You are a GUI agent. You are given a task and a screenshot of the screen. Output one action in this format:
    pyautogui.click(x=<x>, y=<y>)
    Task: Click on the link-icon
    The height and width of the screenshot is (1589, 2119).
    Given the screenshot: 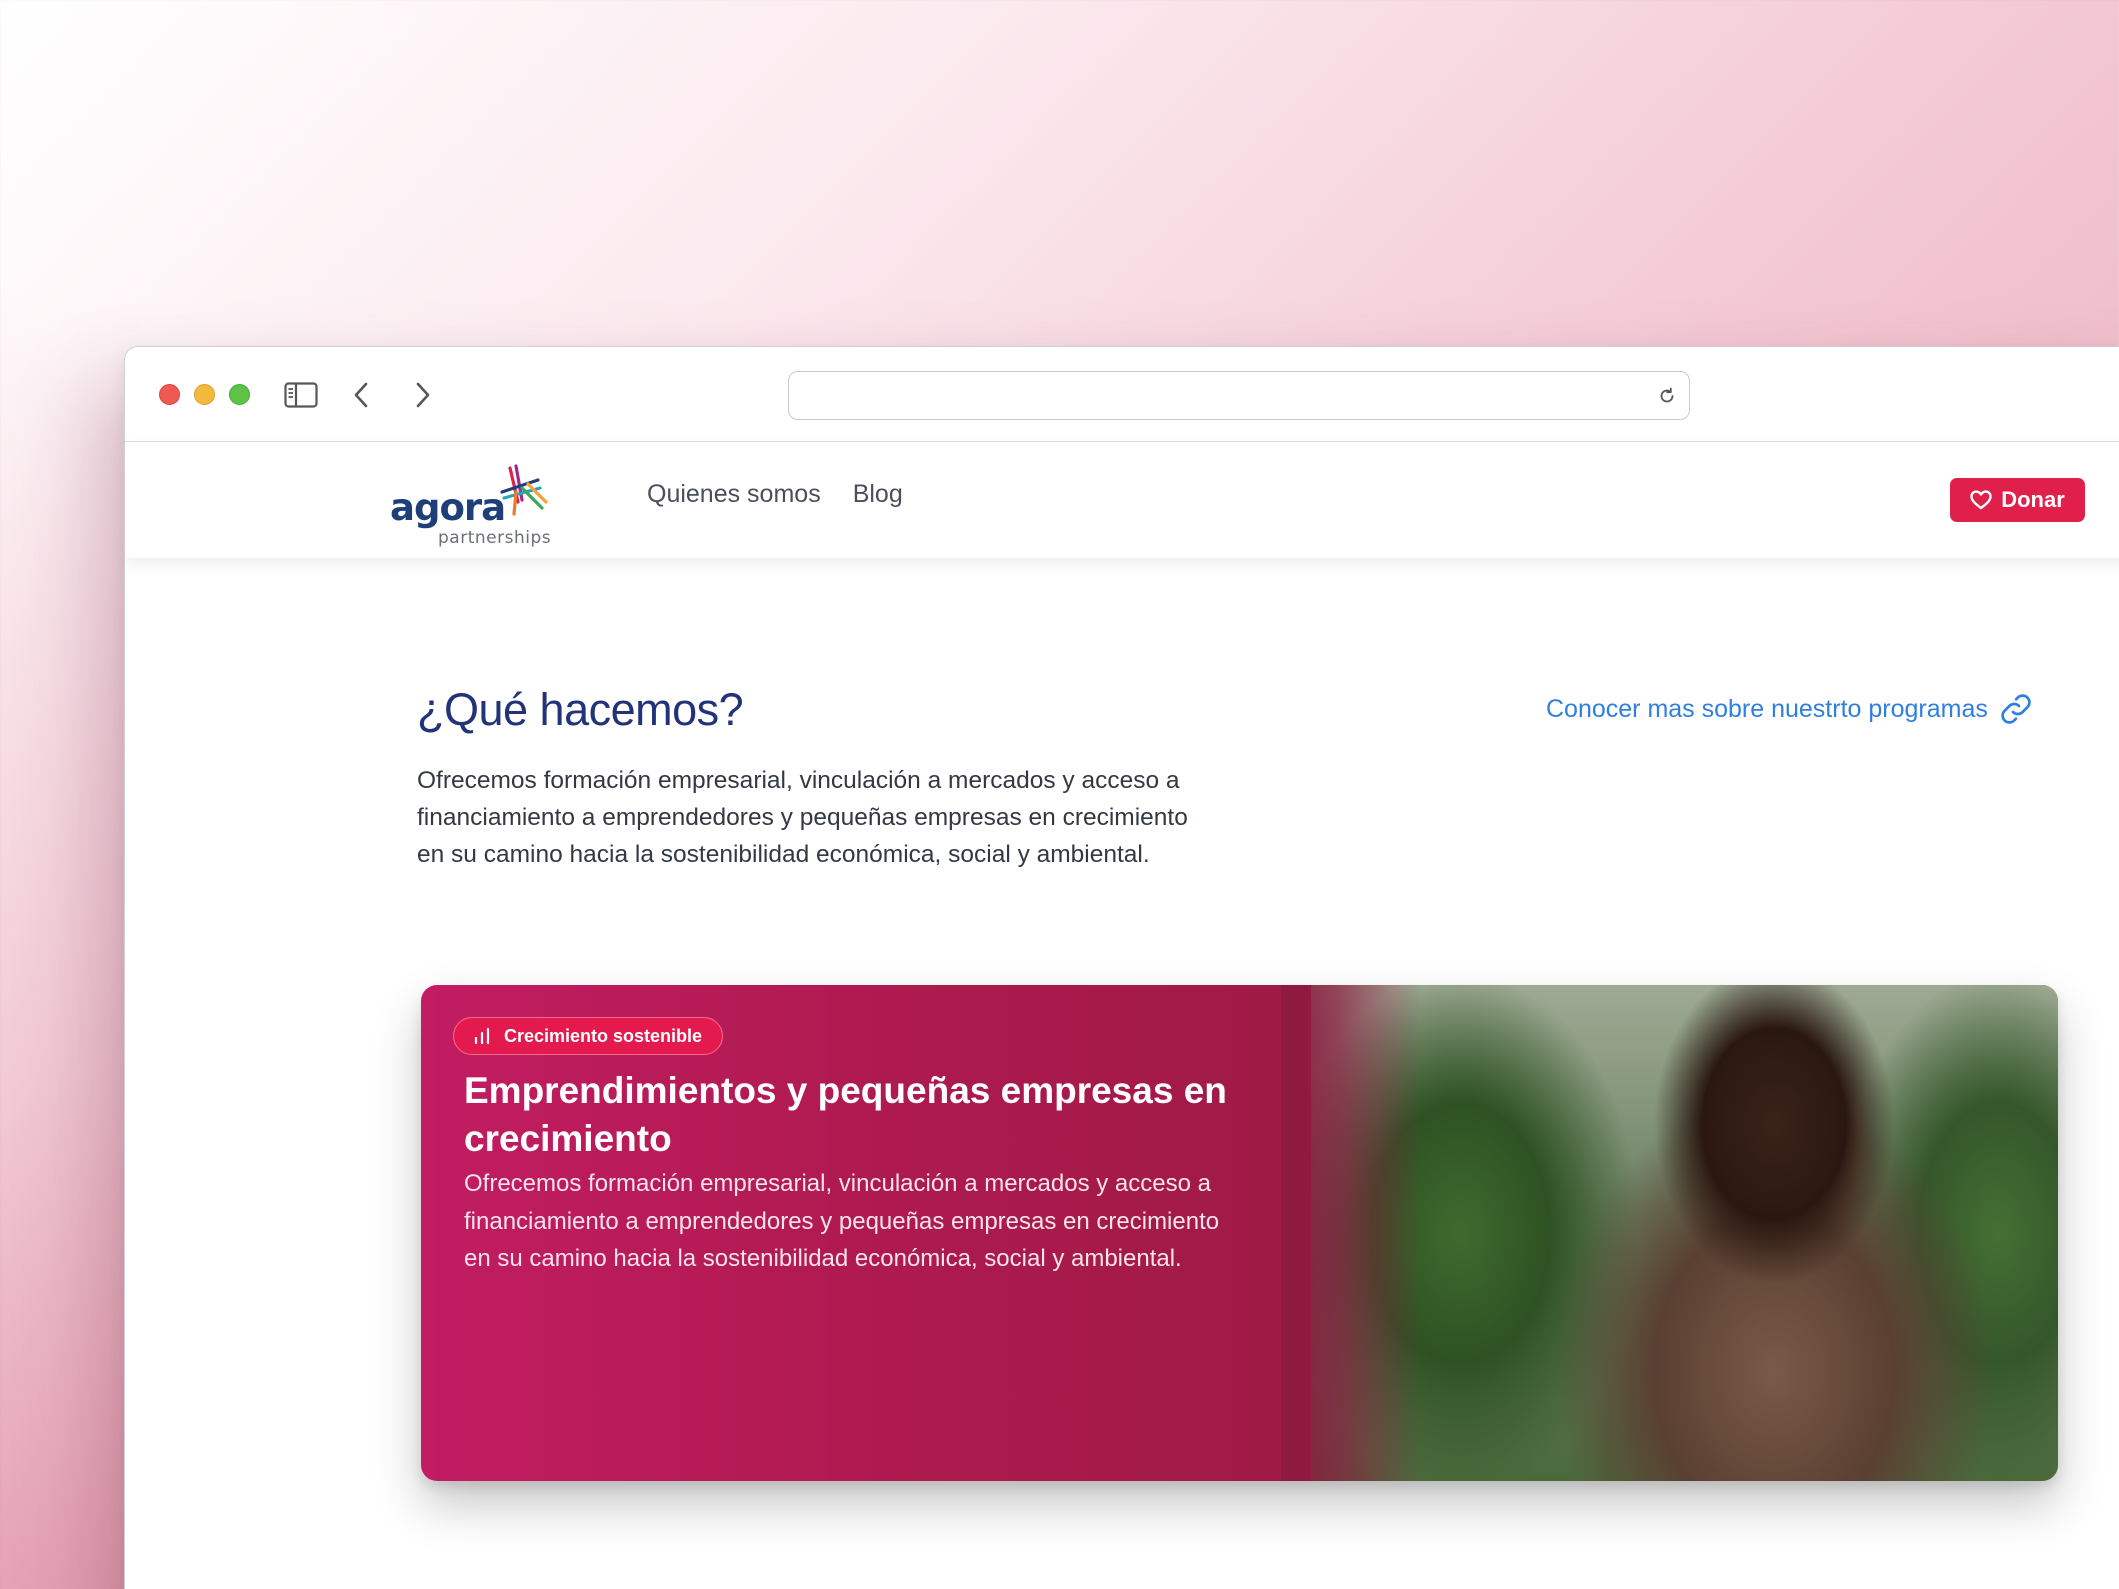 What is the action you would take?
    pyautogui.click(x=2016, y=709)
    